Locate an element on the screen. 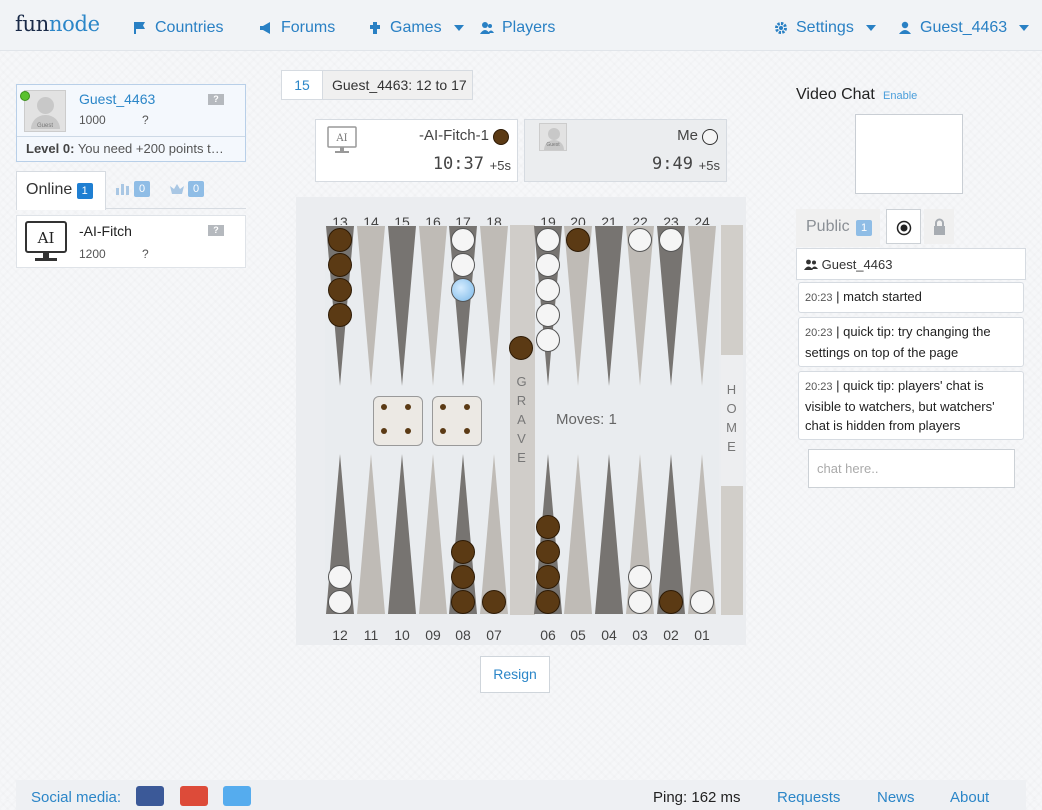 This screenshot has width=1042, height=810. chat-input: chat here.. is located at coordinates (911, 468).